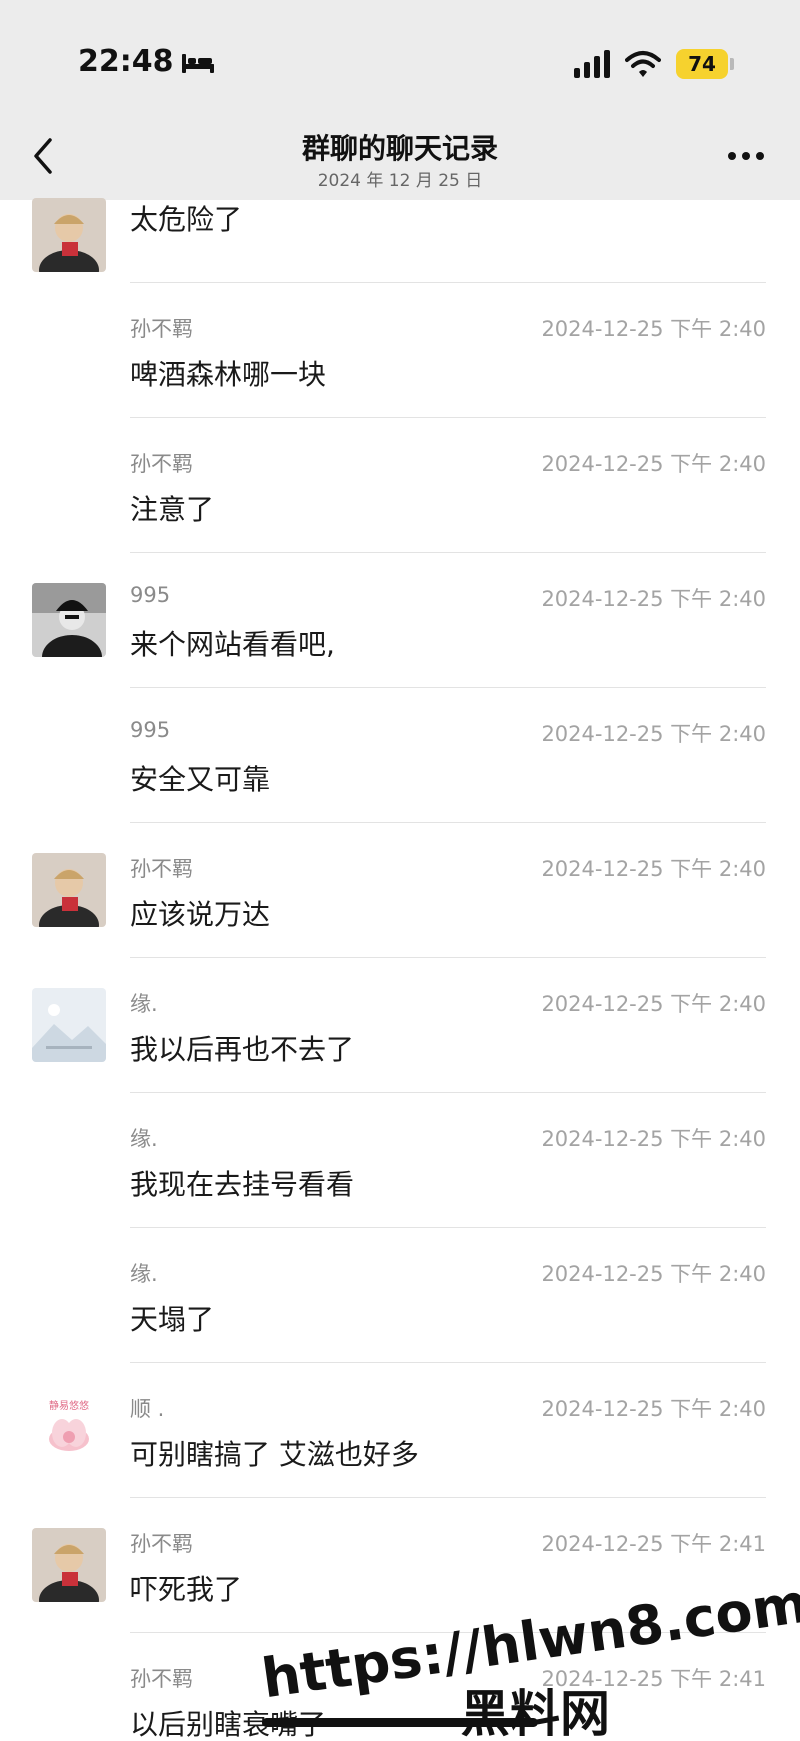 This screenshot has height=1741, width=800. What do you see at coordinates (186, 219) in the screenshot?
I see `message-text: 太危险了` at bounding box center [186, 219].